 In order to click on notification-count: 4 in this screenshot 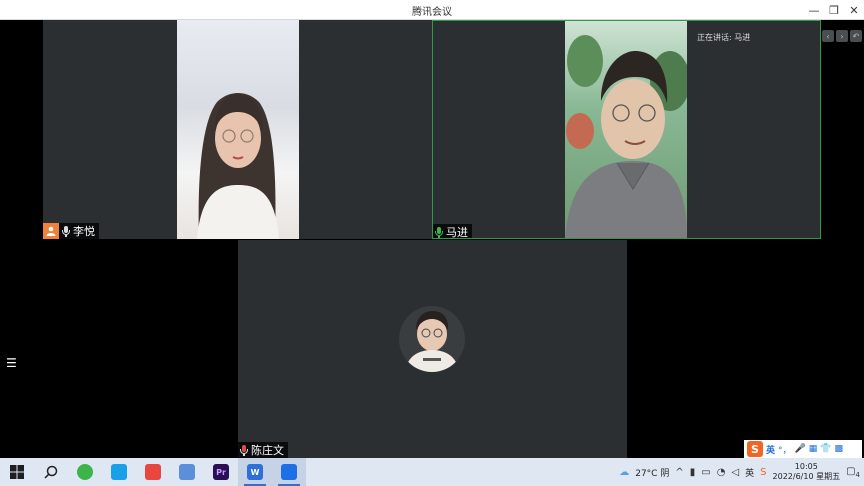, I will do `click(857, 474)`.